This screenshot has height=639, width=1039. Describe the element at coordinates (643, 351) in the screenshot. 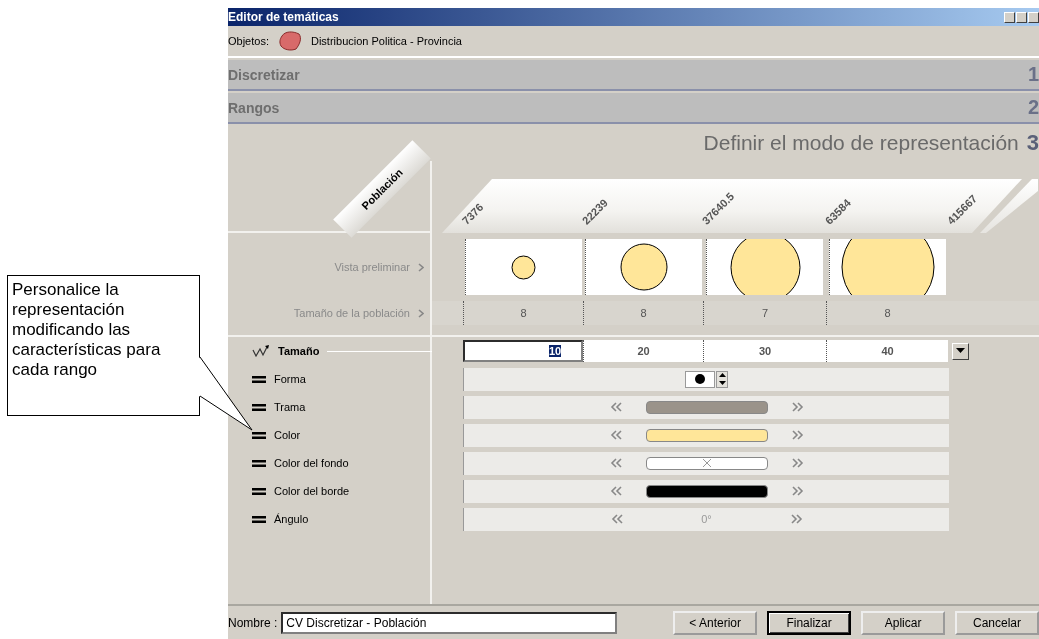

I see `size-input: 20` at that location.